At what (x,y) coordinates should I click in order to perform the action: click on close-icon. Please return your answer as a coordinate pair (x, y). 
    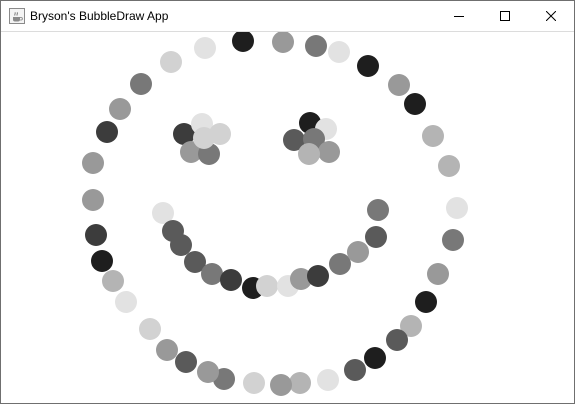
    Looking at the image, I should click on (551, 16).